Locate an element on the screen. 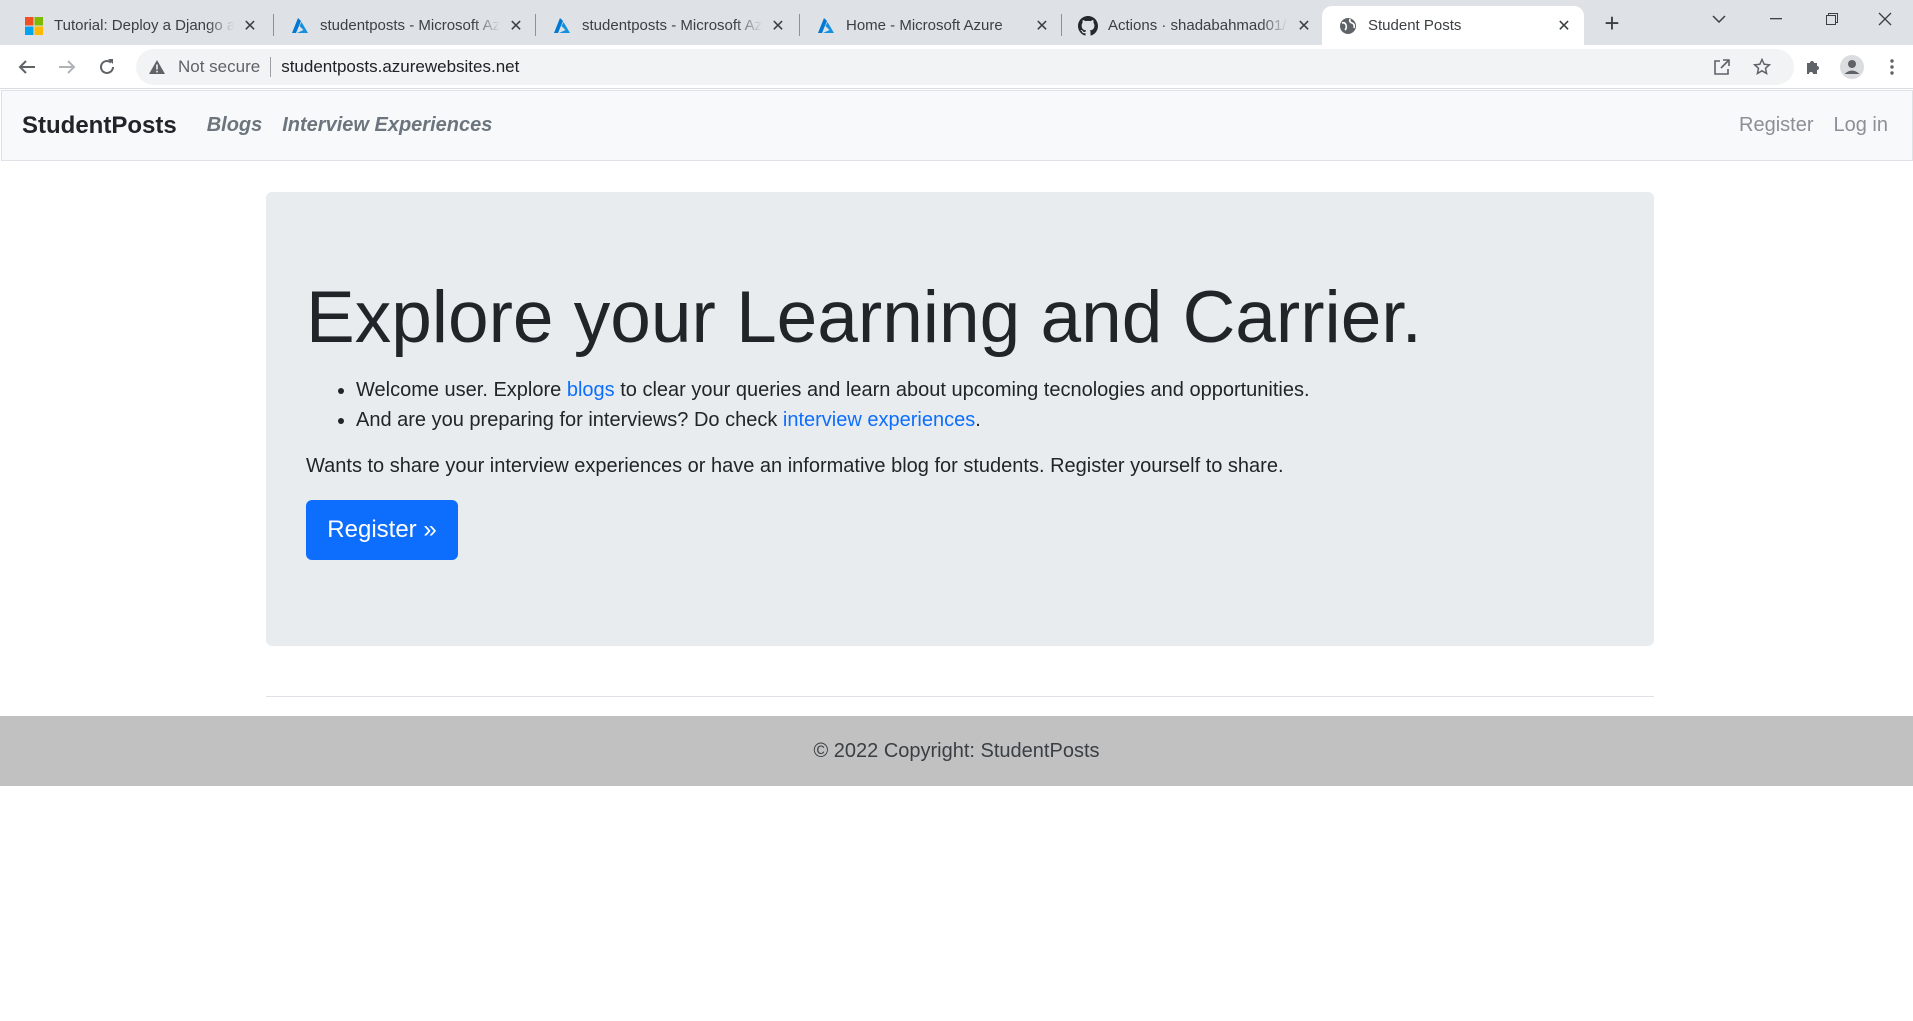 Image resolution: width=1913 pixels, height=1021 pixels. globe-icon is located at coordinates (1348, 26).